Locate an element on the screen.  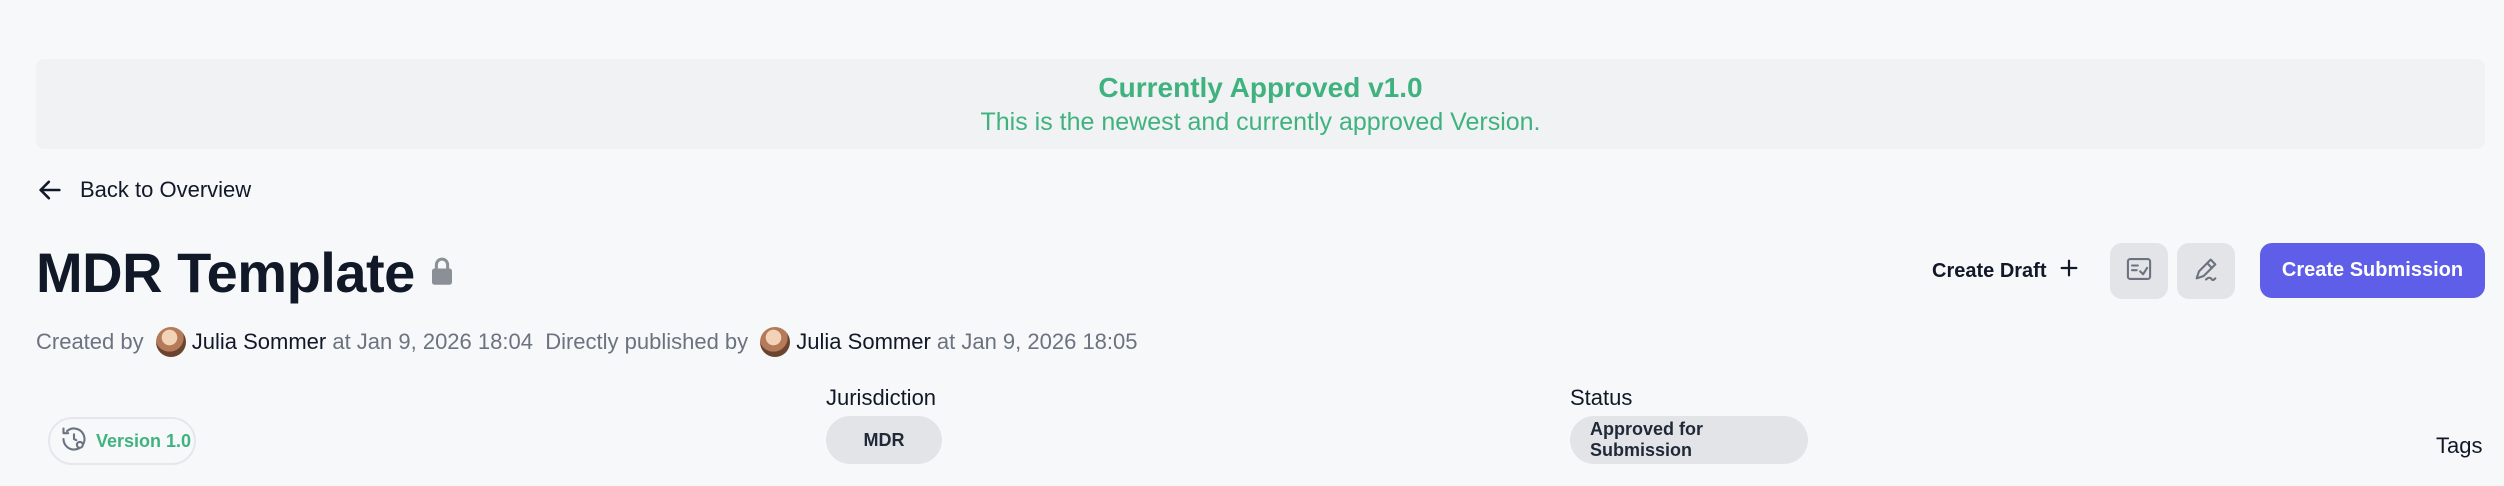
published-at: at Jan 9, 2026 18:05 is located at coordinates (1034, 341).